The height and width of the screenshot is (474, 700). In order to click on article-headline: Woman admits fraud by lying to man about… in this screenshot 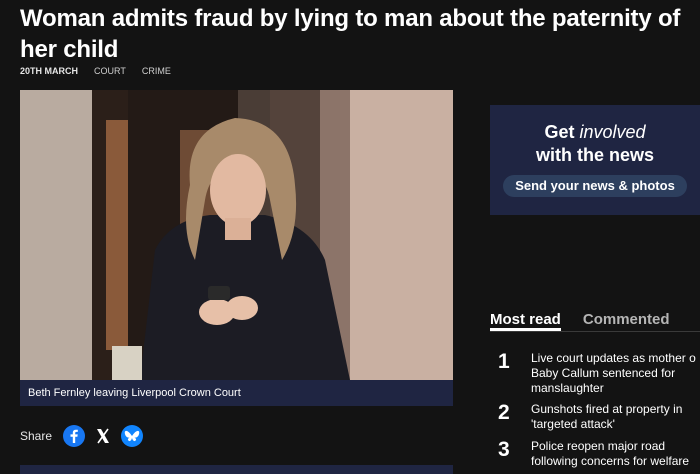, I will do `click(350, 34)`.